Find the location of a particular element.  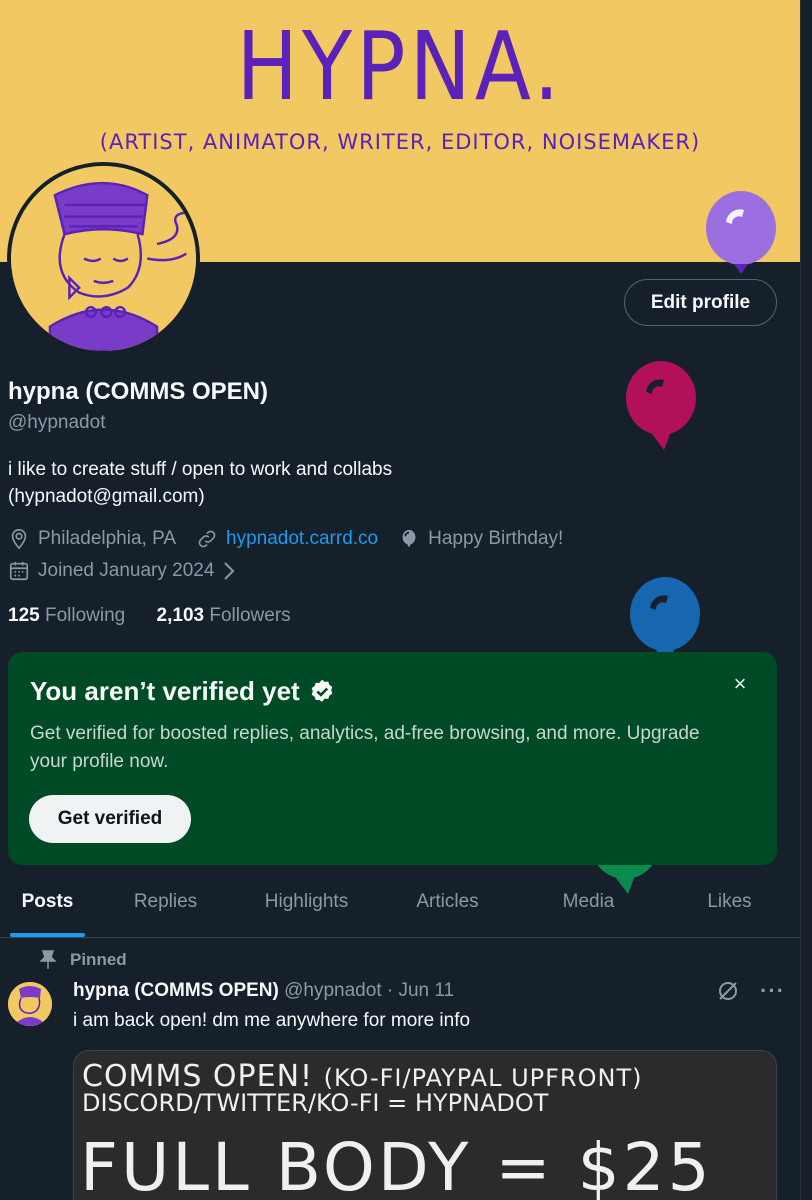

location-icon is located at coordinates (19, 539).